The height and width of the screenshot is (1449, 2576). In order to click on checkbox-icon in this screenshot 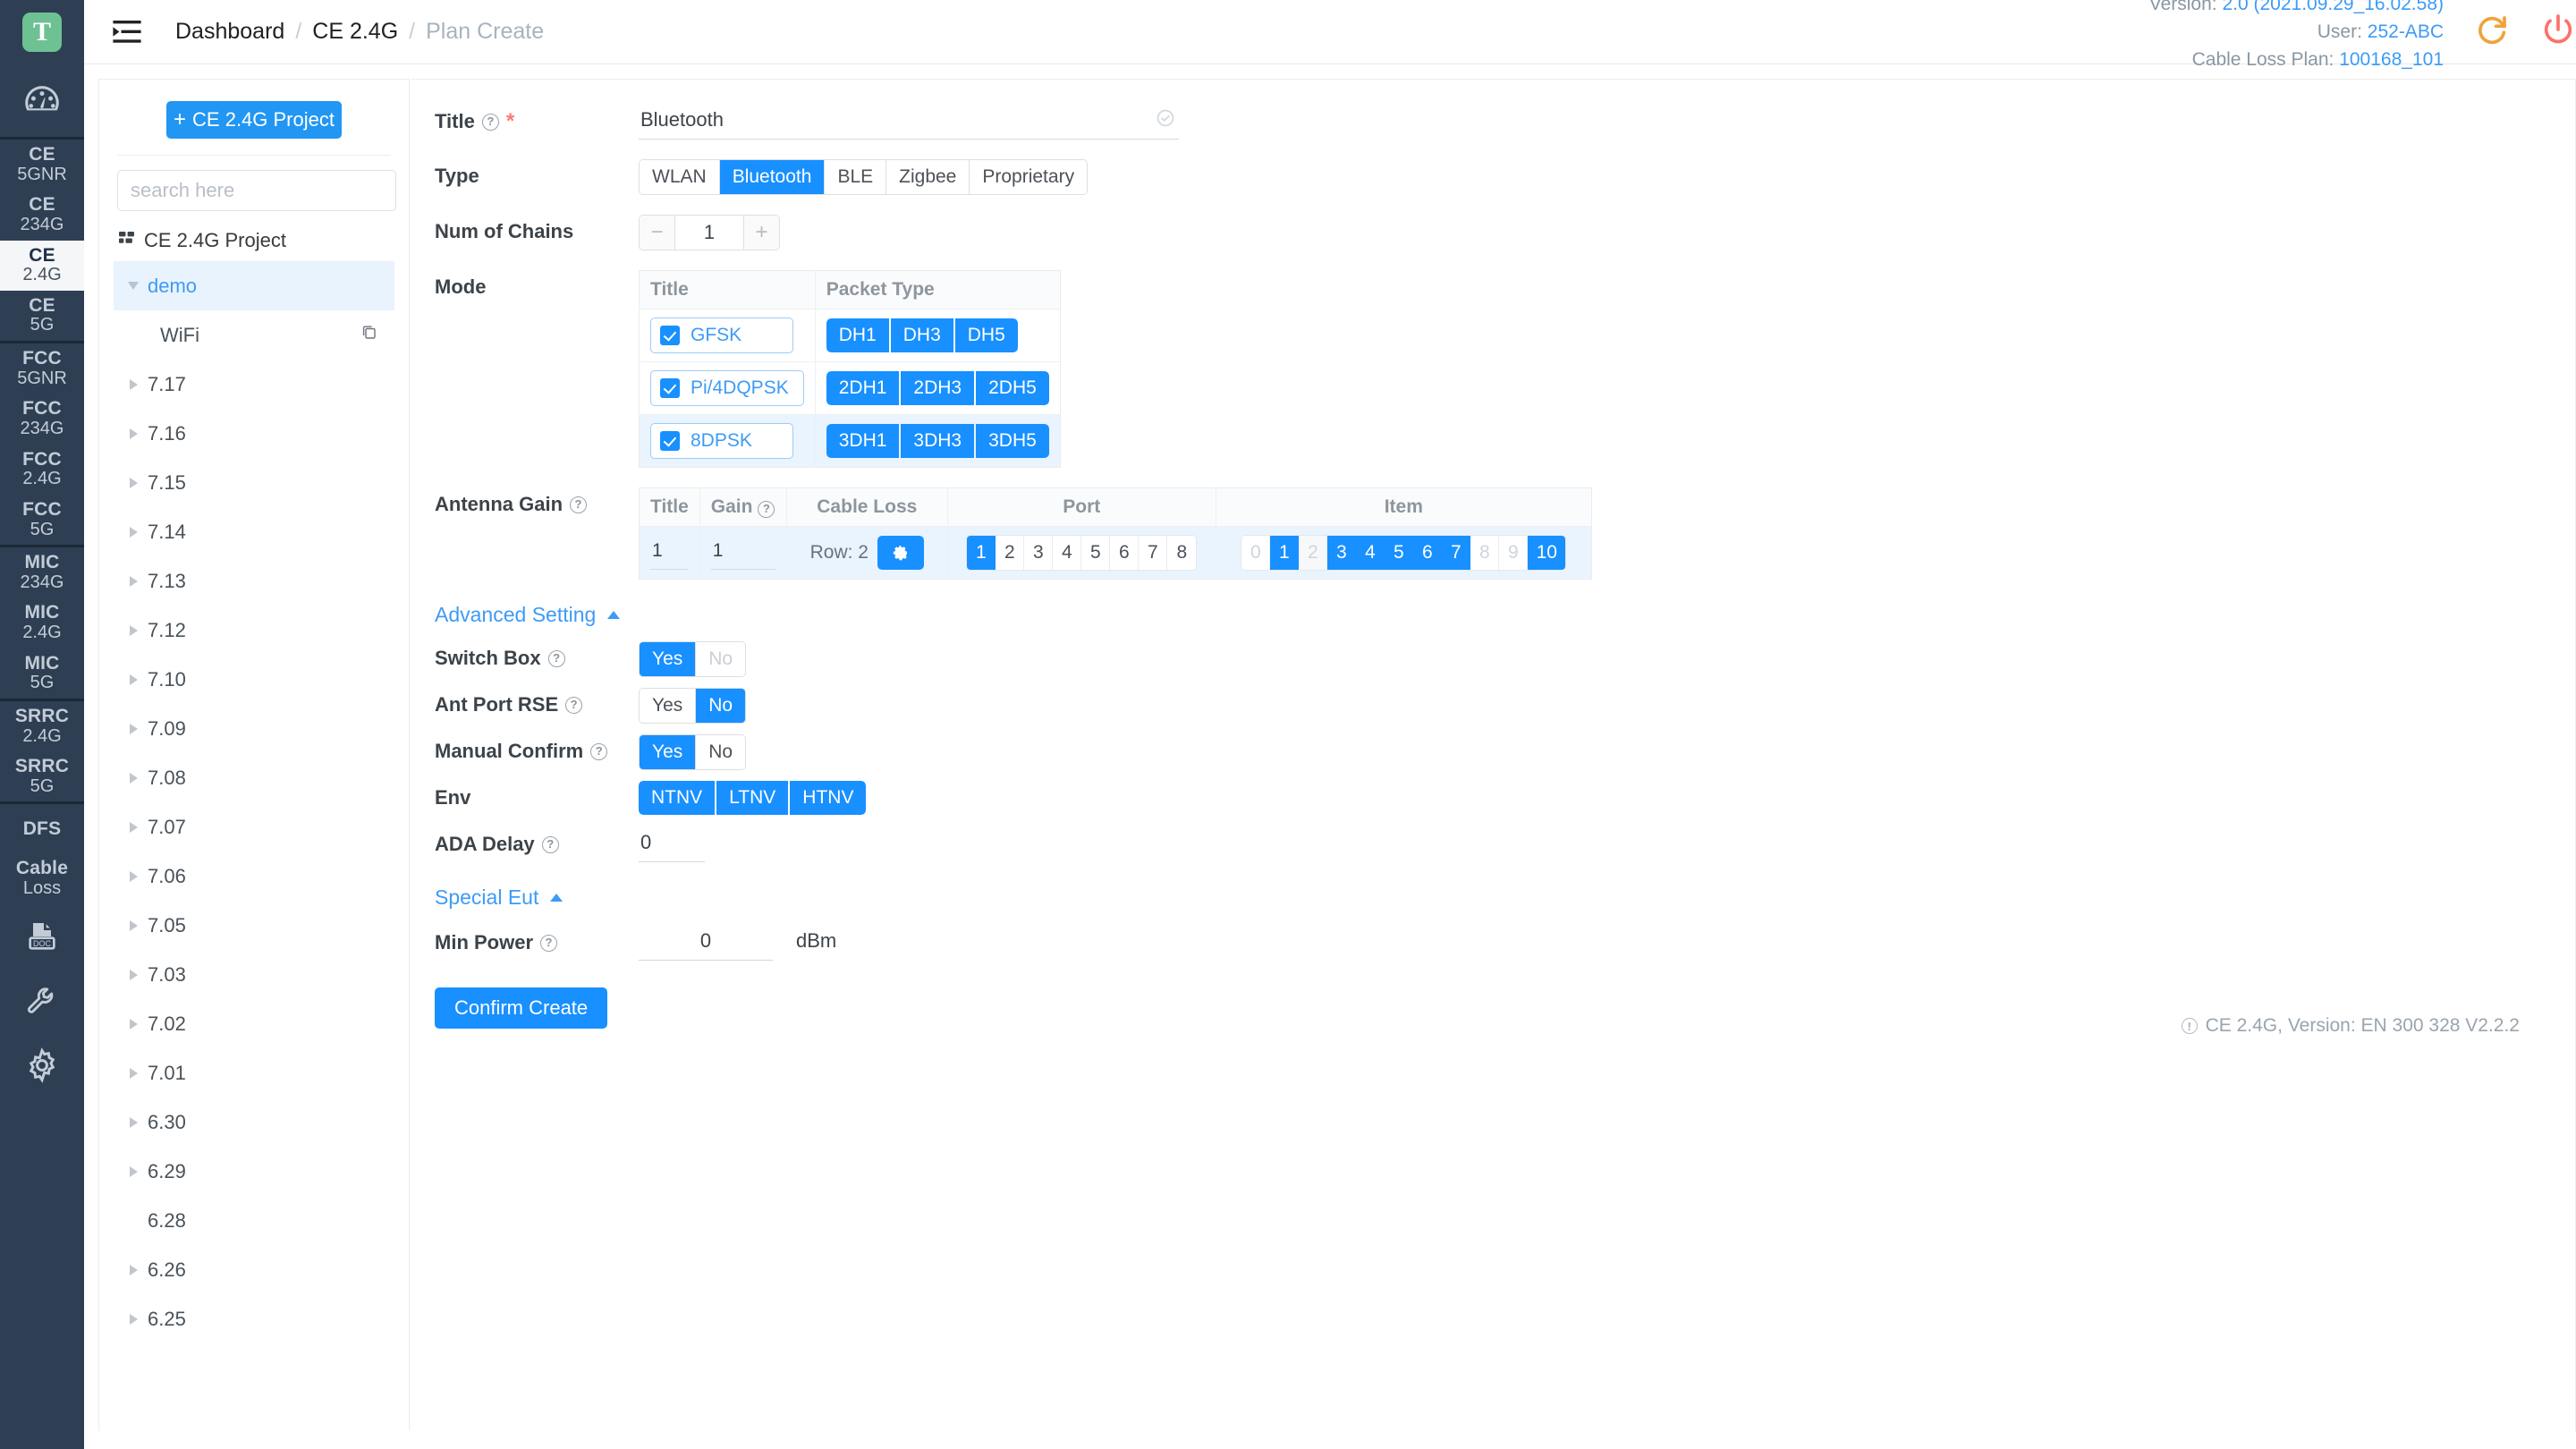, I will do `click(670, 335)`.